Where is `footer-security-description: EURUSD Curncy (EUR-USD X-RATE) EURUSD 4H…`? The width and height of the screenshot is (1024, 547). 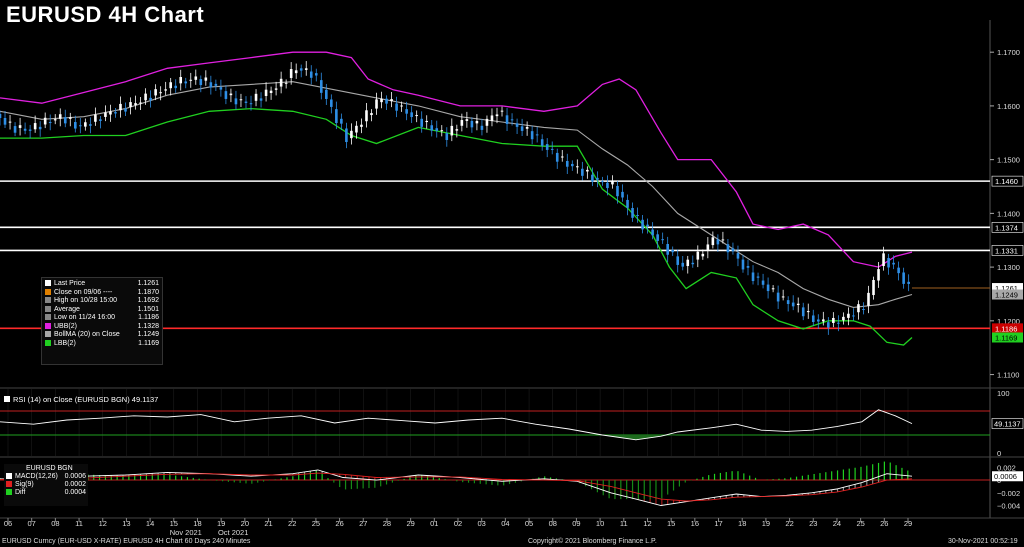
footer-security-description: EURUSD Curncy (EUR-USD X-RATE) EURUSD 4H… is located at coordinates (126, 541).